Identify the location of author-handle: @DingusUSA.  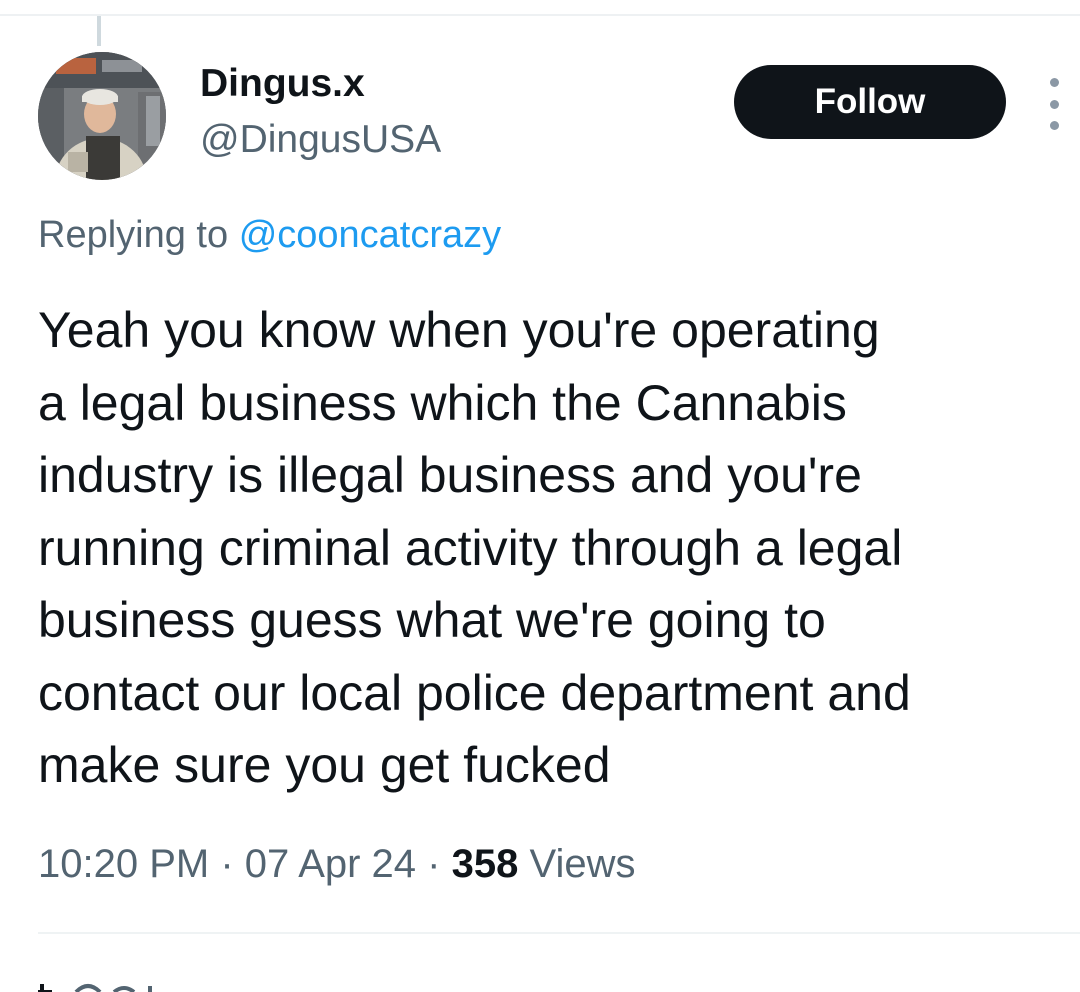
(320, 140).